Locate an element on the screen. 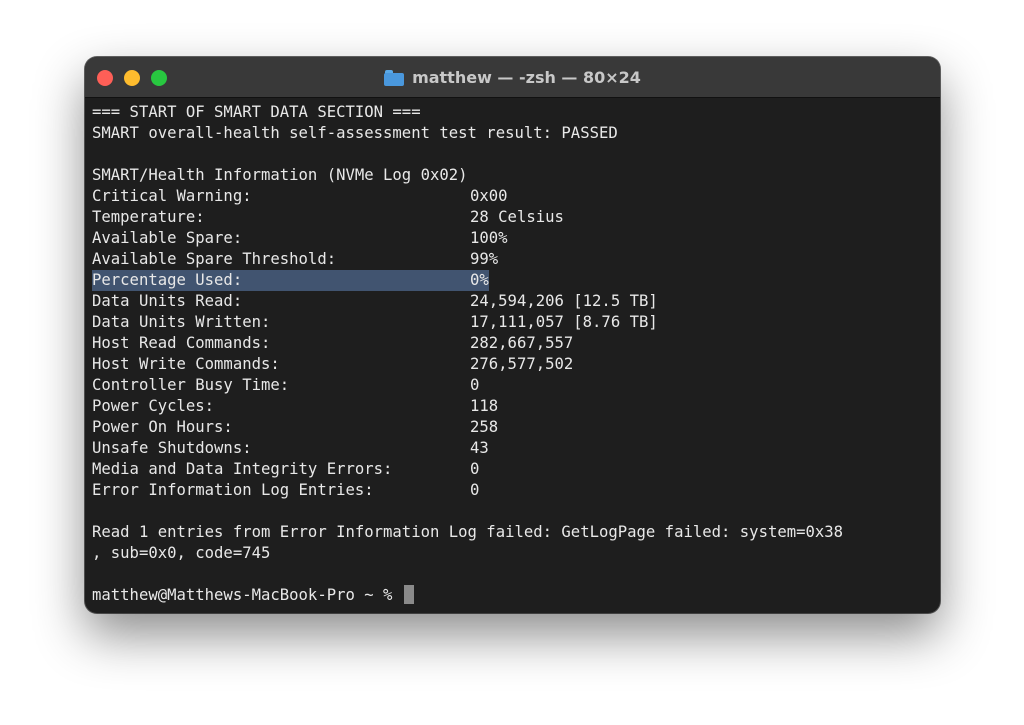 The width and height of the screenshot is (1024, 725). smart-row-data-units-read: Data Units Read: 24,594,206 [12.5 TB] is located at coordinates (514, 301).